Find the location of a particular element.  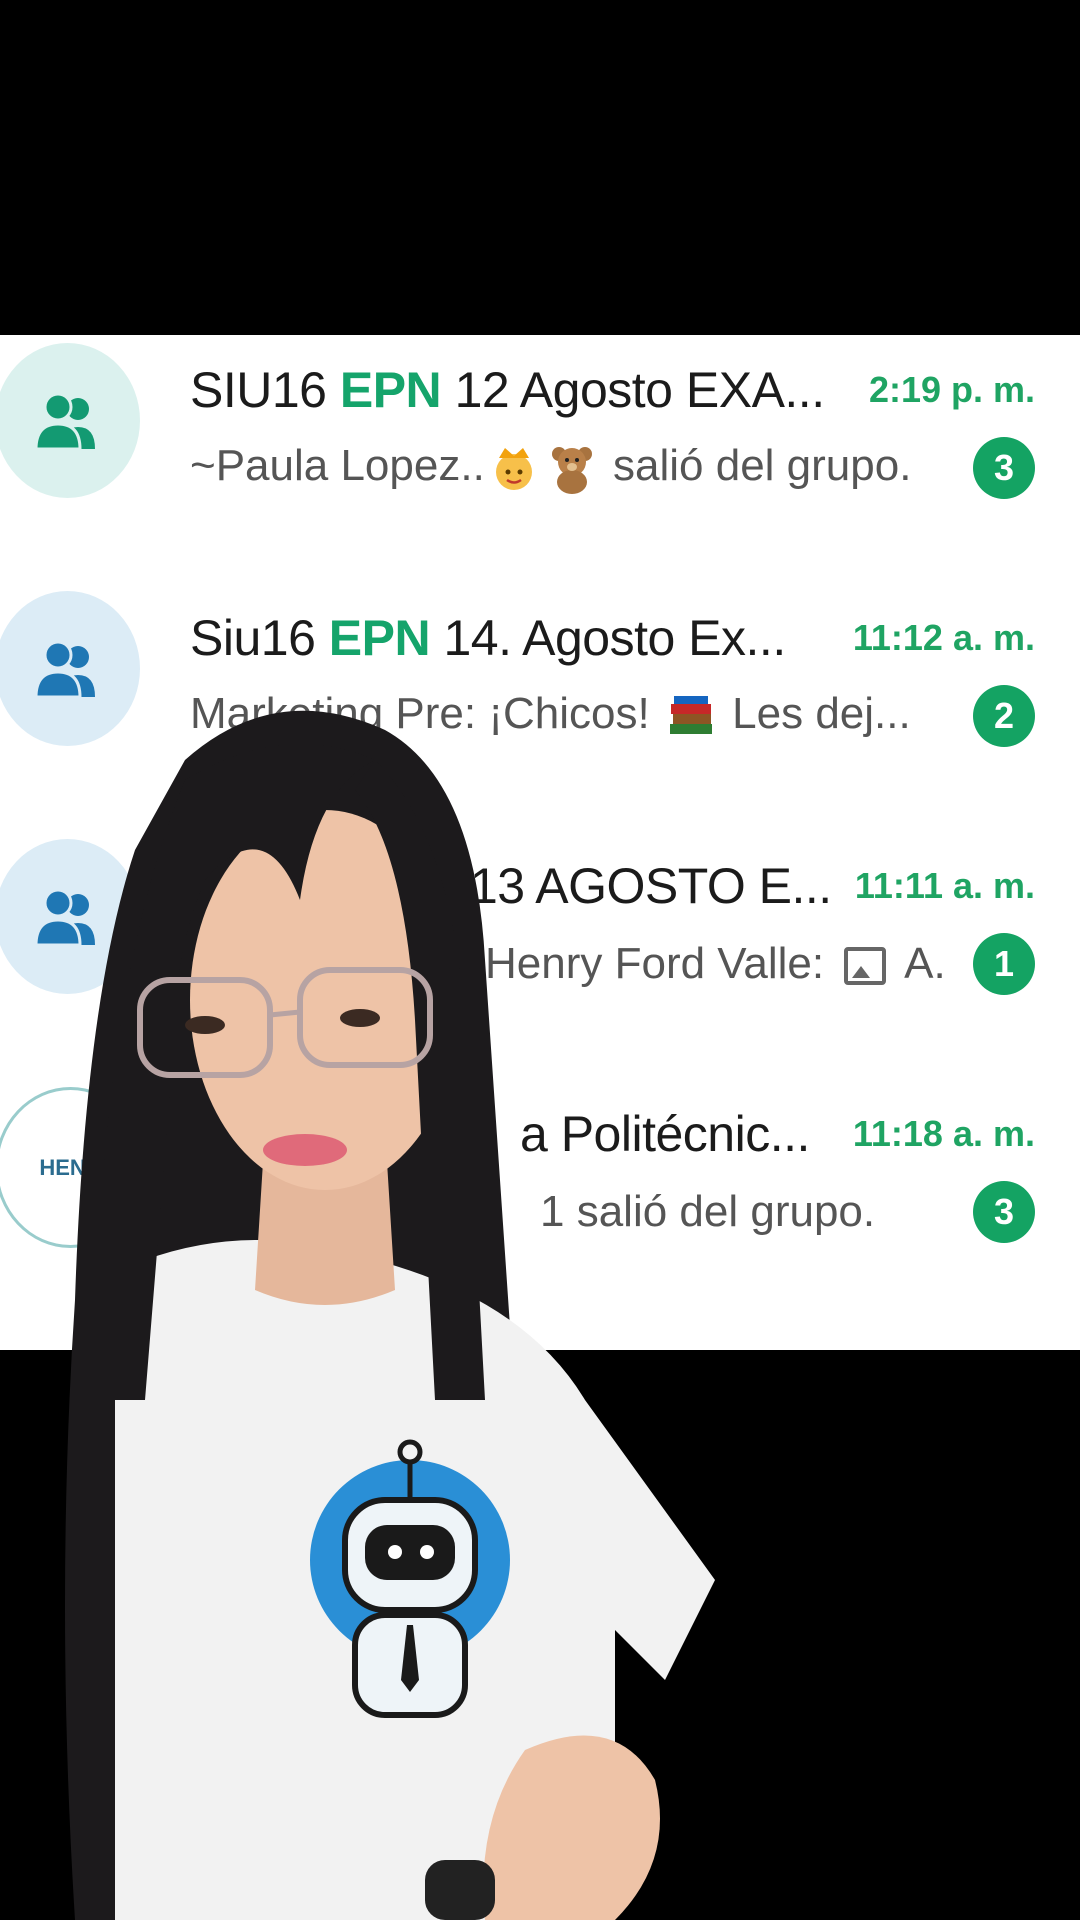

chat-time: 2:19 p. m. is located at coordinates (951, 389).